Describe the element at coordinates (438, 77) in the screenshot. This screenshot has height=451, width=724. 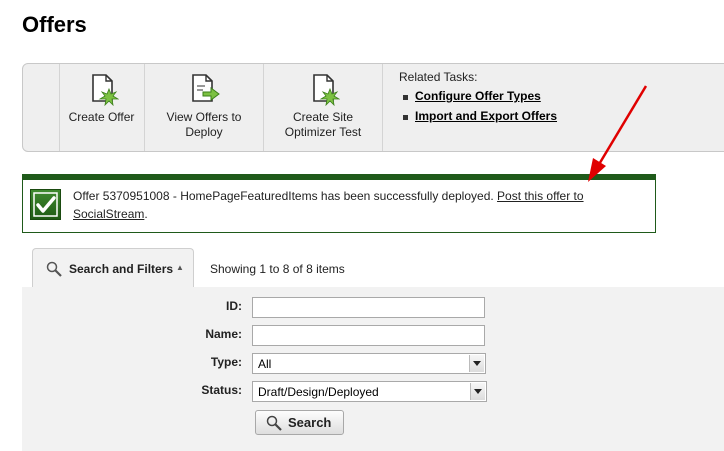
I see `related-tasks-title: Related Tasks:` at that location.